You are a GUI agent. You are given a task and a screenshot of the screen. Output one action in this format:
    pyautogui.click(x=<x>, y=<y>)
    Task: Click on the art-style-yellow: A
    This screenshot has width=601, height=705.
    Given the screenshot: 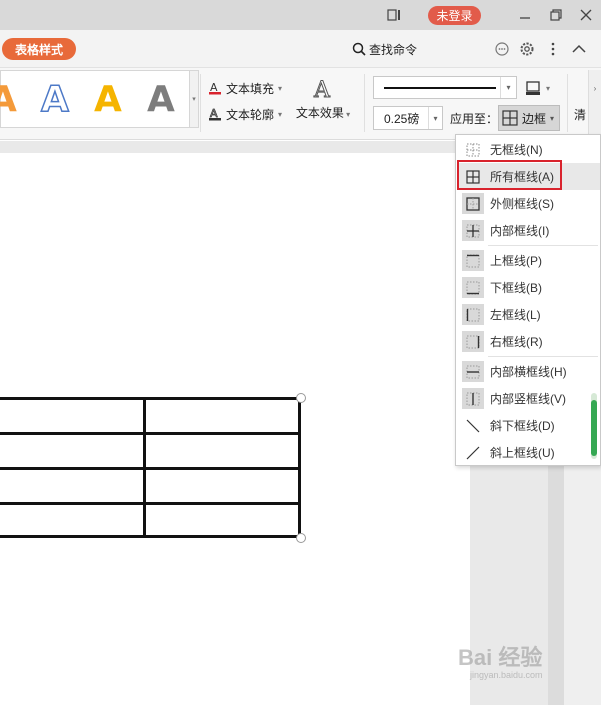 What is the action you would take?
    pyautogui.click(x=108, y=99)
    